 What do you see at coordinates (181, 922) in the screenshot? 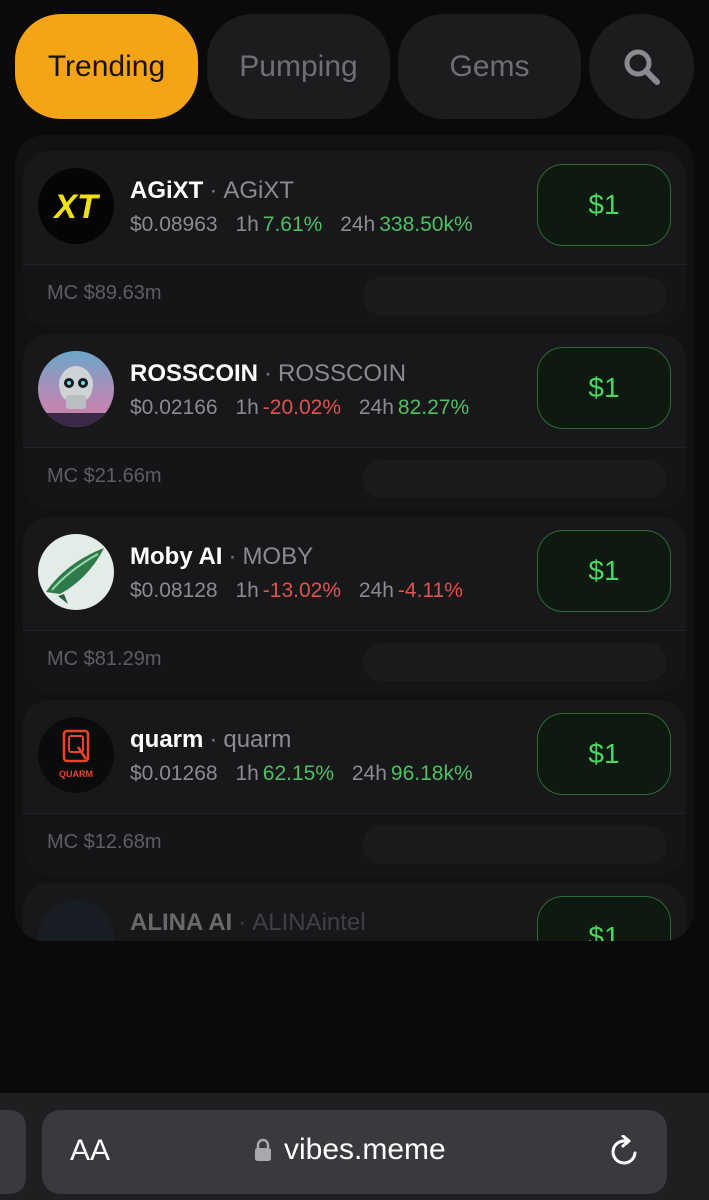
I see `token-name: ALINA AI` at bounding box center [181, 922].